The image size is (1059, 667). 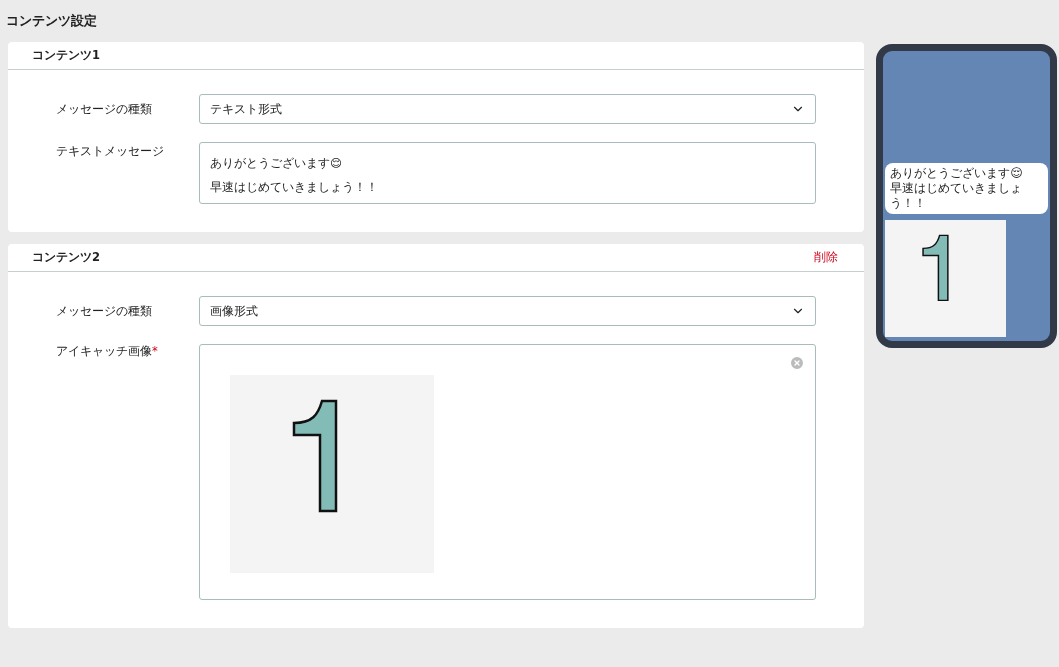 I want to click on required-mark: *, so click(x=155, y=351).